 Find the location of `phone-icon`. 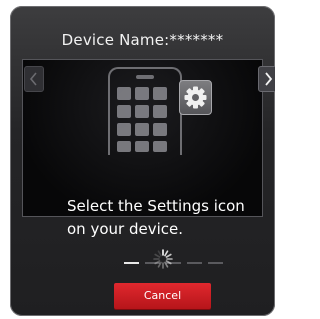

phone-icon is located at coordinates (145, 111).